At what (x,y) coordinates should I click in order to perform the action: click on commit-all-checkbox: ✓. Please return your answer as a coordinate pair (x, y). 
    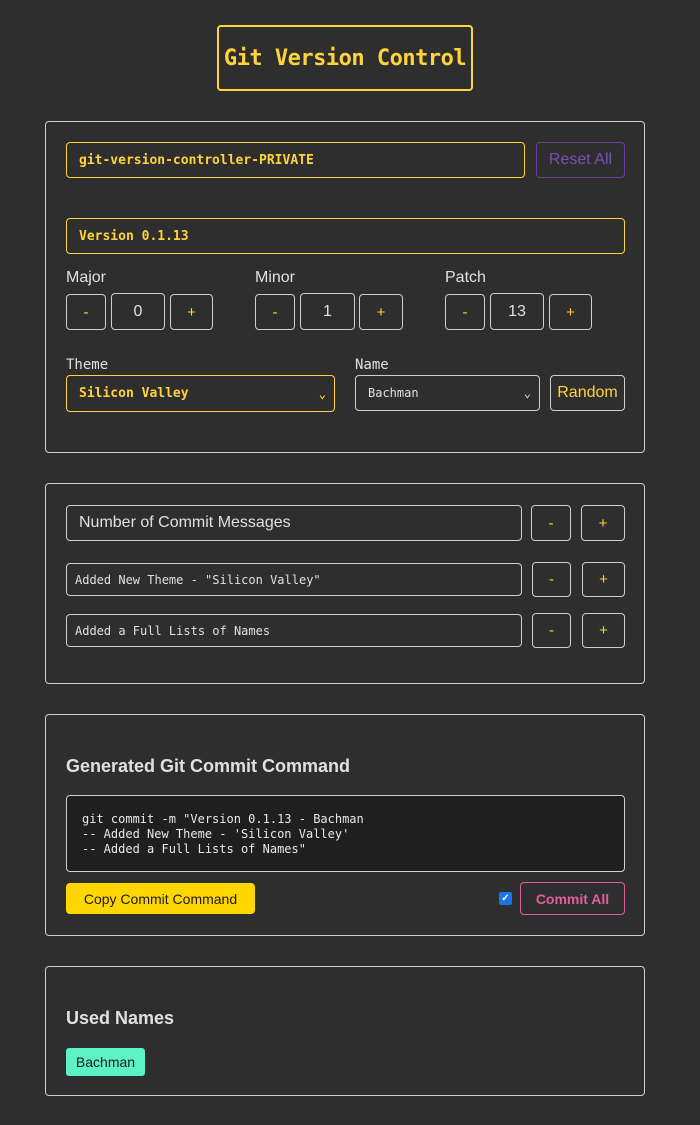
    Looking at the image, I should click on (505, 898).